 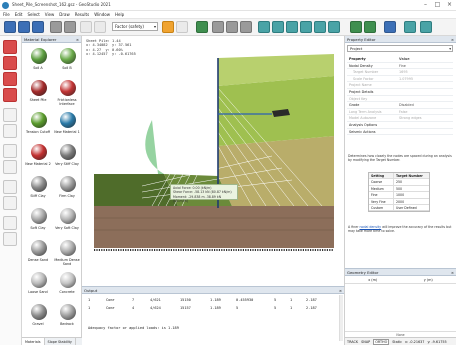 What do you see at coordinates (365, 342) in the screenshot?
I see `status-snap: SNAP` at bounding box center [365, 342].